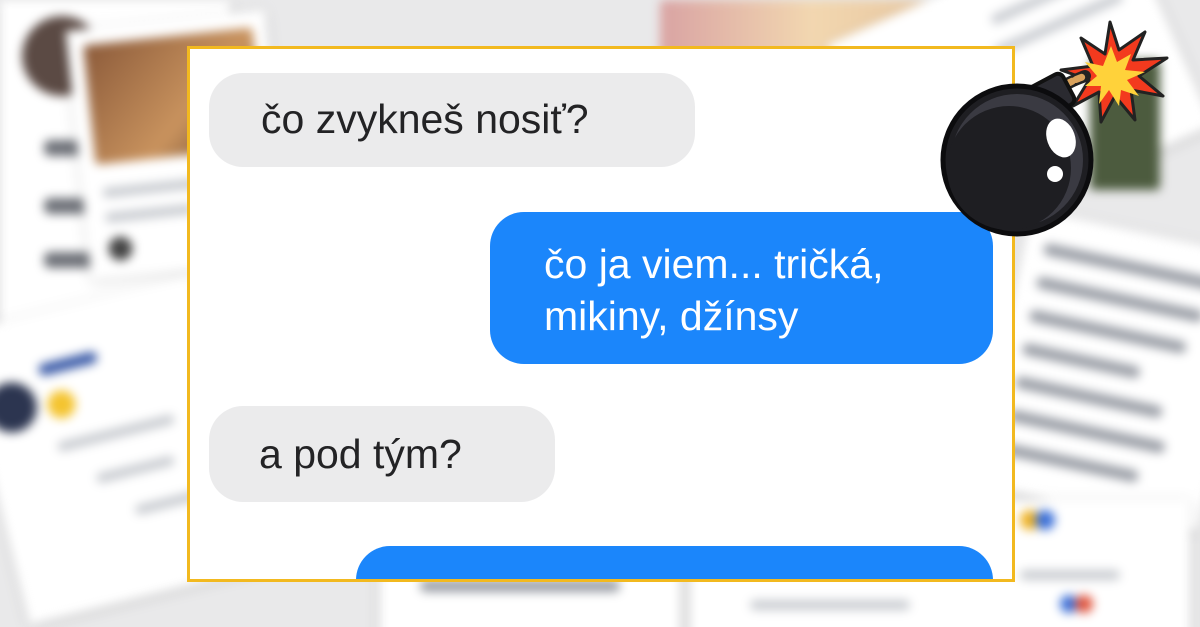  I want to click on message-bubble-incoming: čo zvykneš nosiť?, so click(452, 120).